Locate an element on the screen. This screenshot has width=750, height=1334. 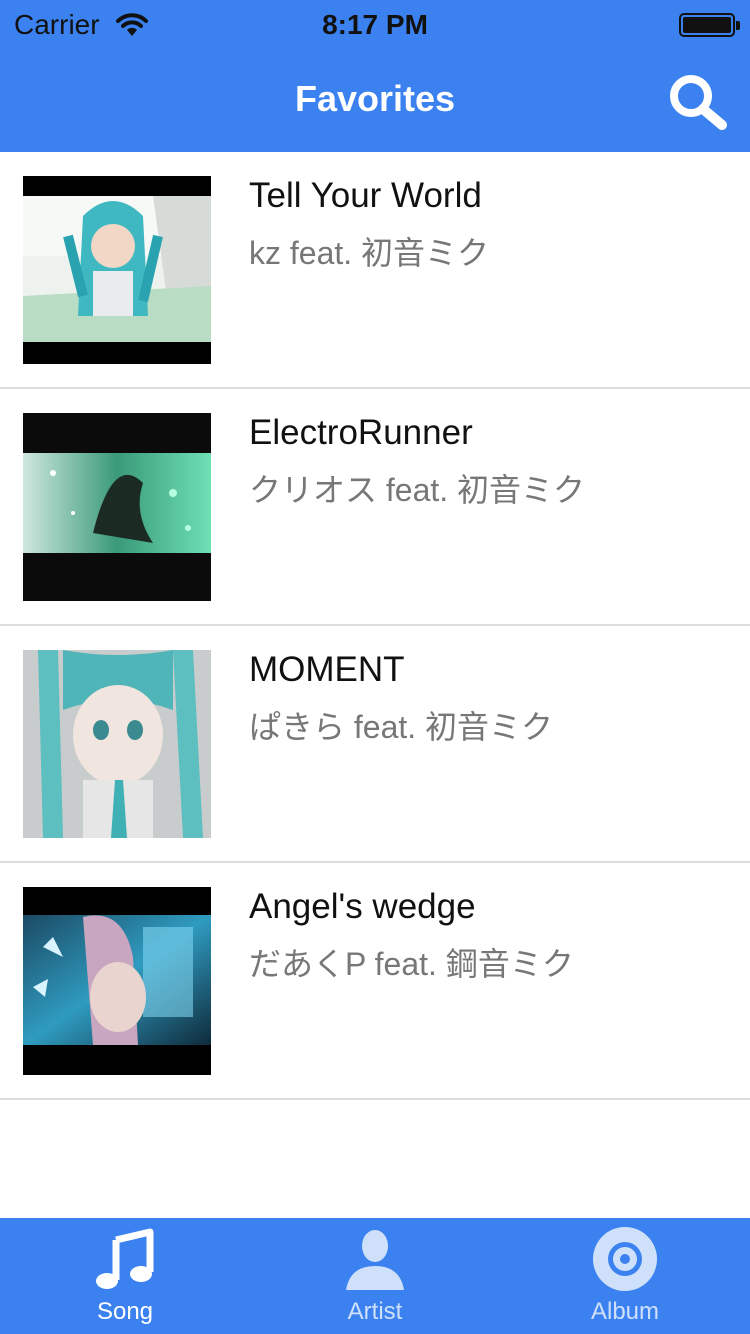
battery-icon is located at coordinates (709, 25).